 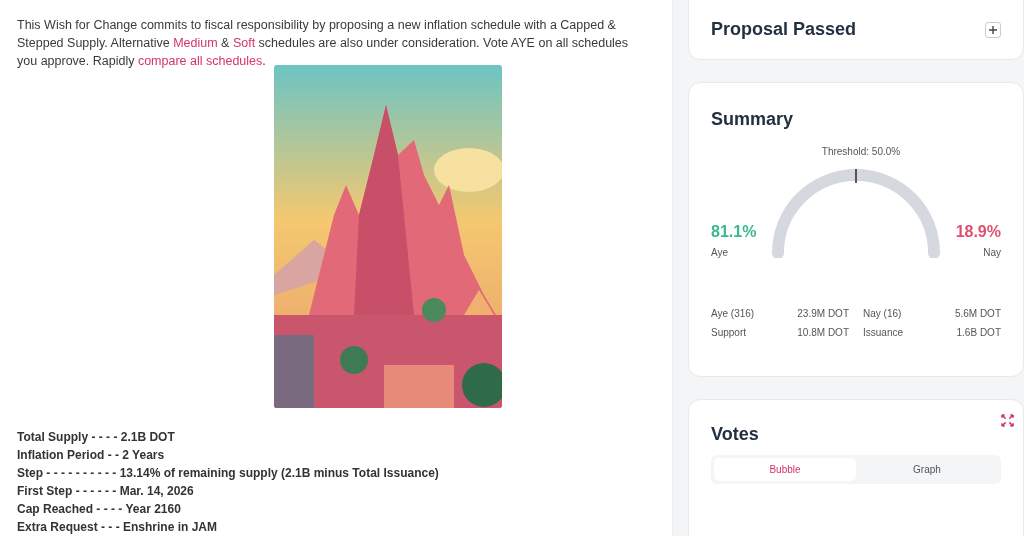 What do you see at coordinates (784, 29) in the screenshot?
I see `card-title: Proposal Passed` at bounding box center [784, 29].